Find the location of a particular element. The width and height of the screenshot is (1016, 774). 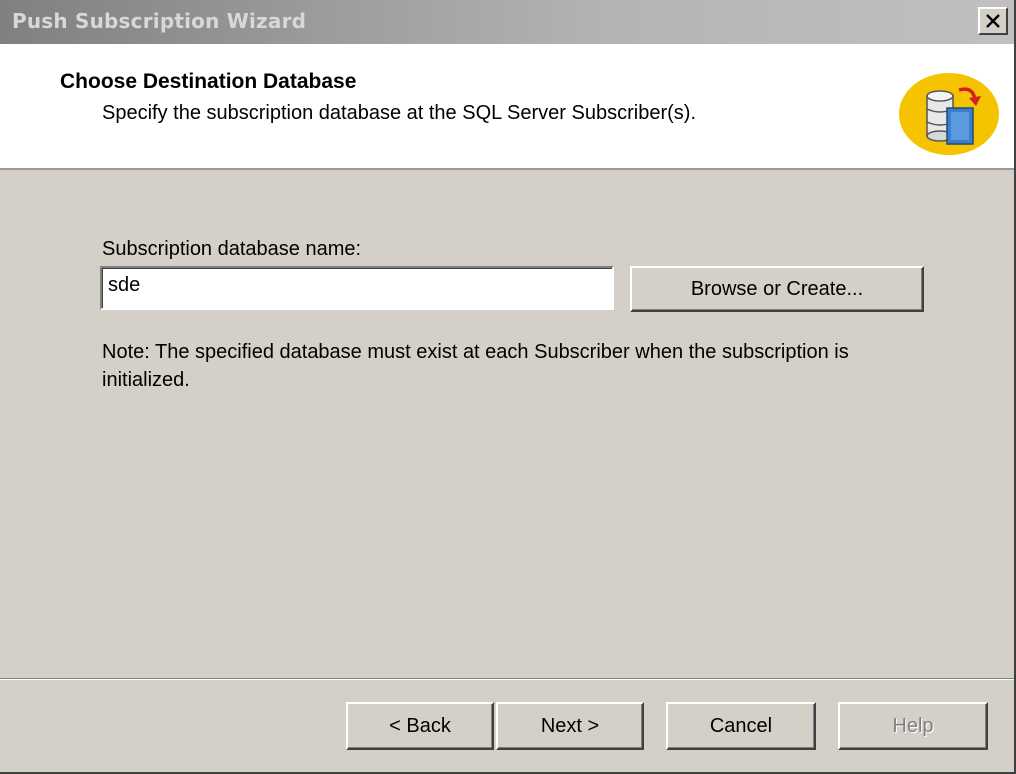

database-name-input is located at coordinates (357, 288).